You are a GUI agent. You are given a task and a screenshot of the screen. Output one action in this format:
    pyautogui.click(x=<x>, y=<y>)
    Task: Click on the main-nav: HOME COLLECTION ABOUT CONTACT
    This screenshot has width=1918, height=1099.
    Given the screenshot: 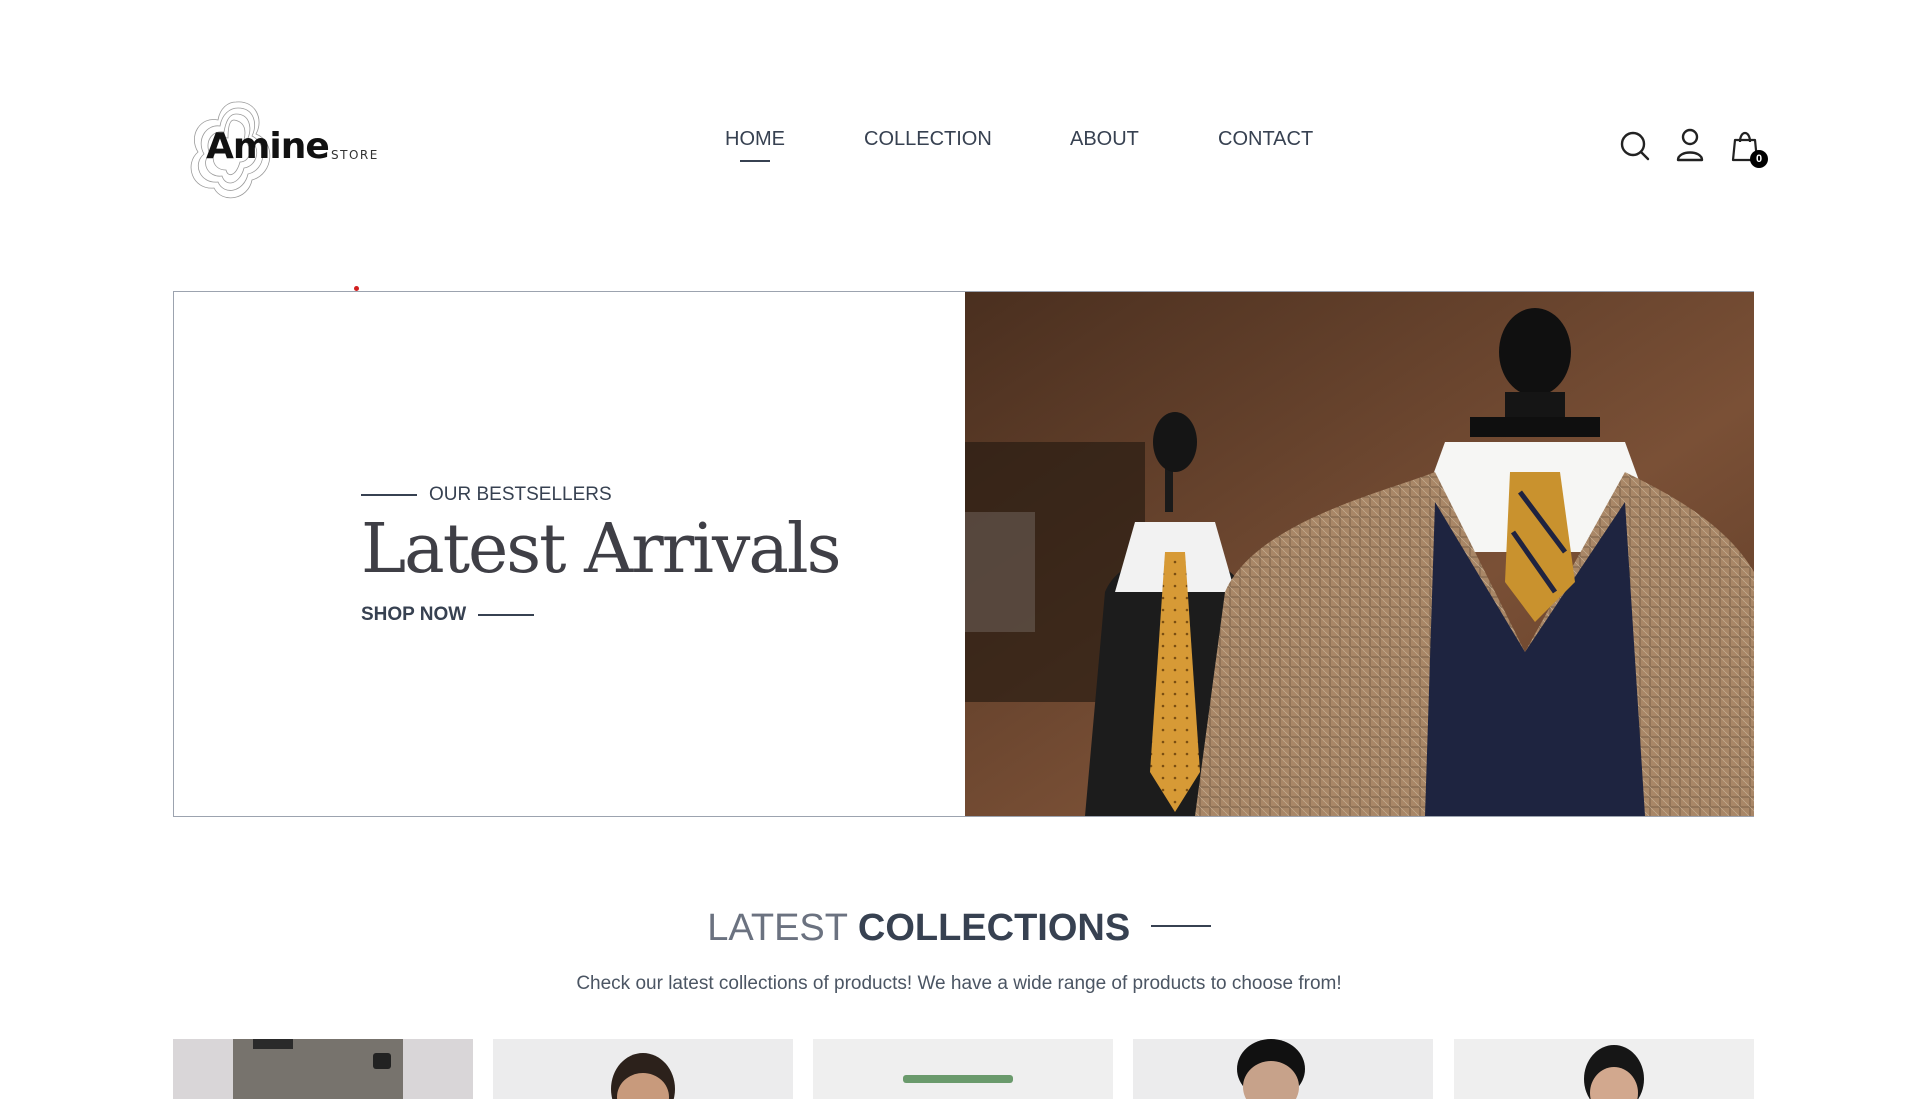 What is the action you would take?
    pyautogui.click(x=1030, y=148)
    